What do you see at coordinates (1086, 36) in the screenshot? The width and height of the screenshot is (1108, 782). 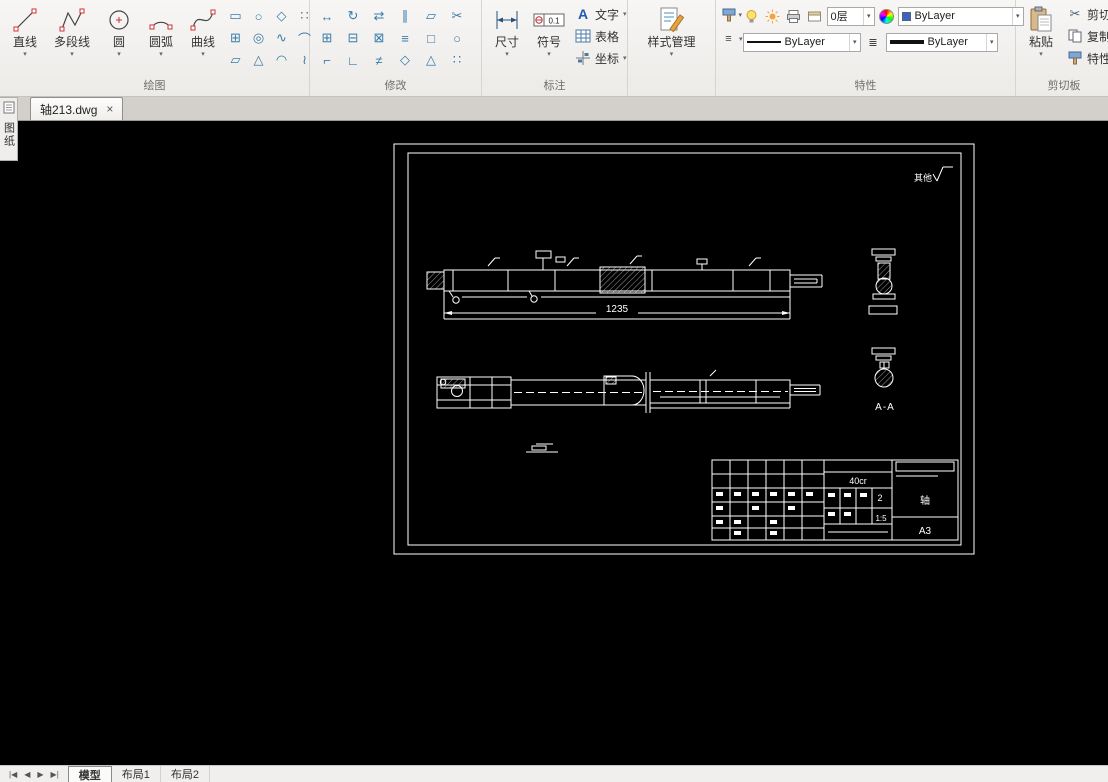 I see `copy-button: 复制` at bounding box center [1086, 36].